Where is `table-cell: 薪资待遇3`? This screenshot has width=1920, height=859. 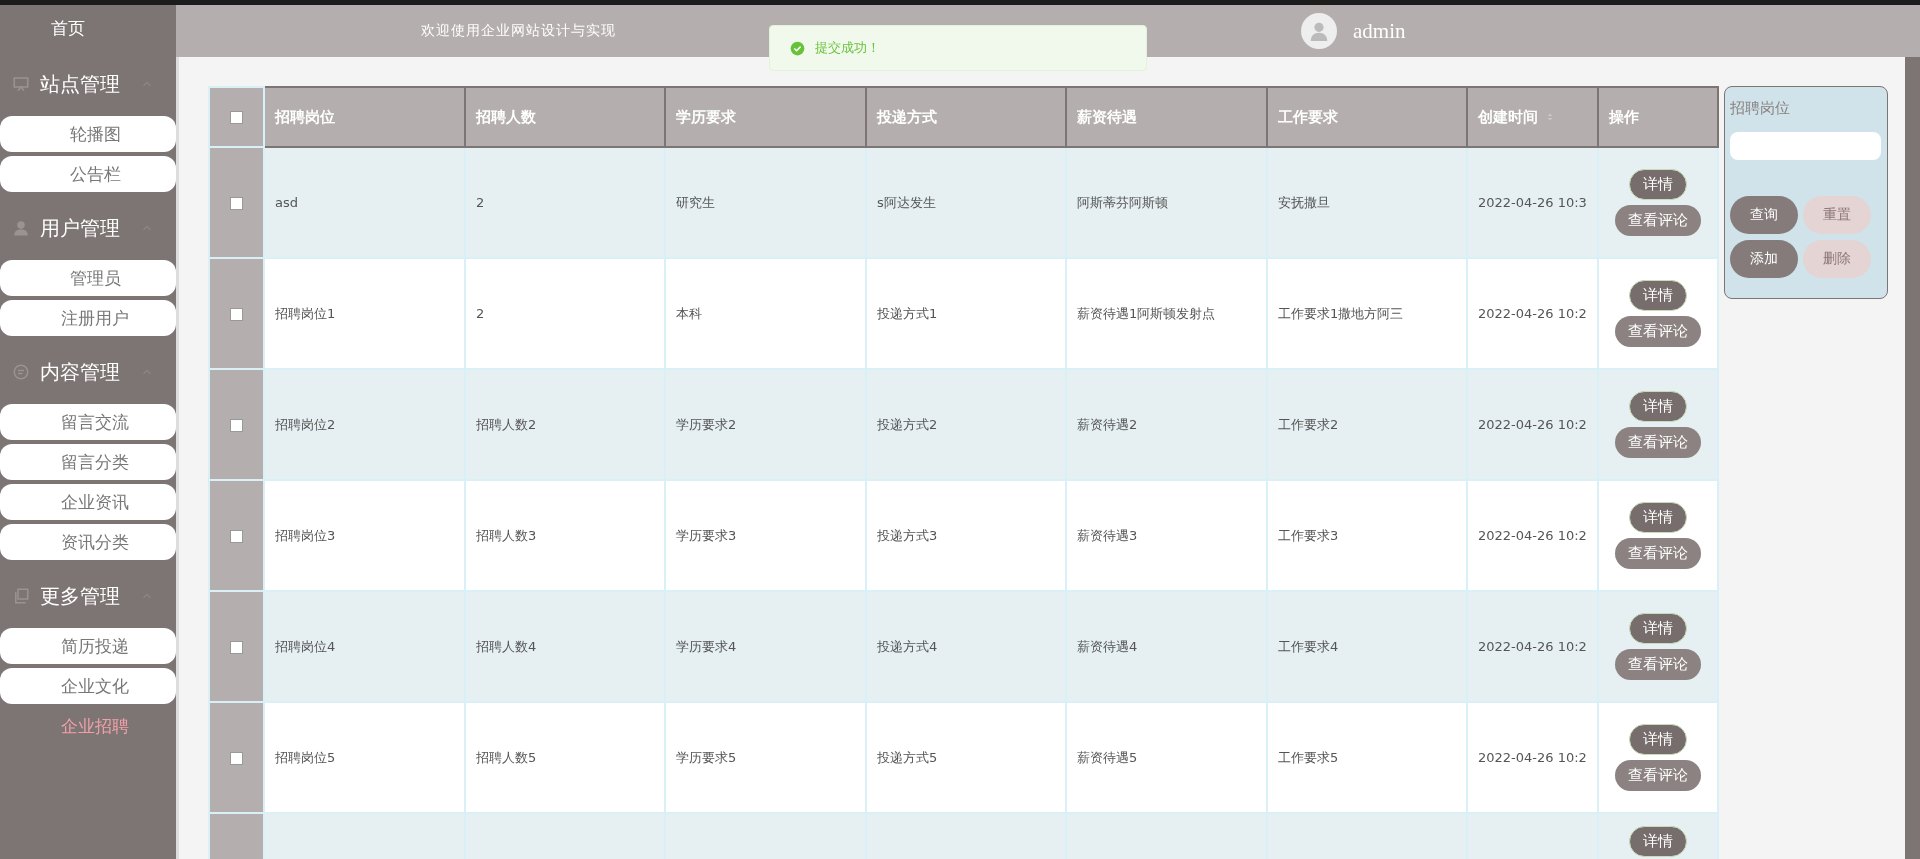
table-cell: 薪资待遇3 is located at coordinates (1166, 535).